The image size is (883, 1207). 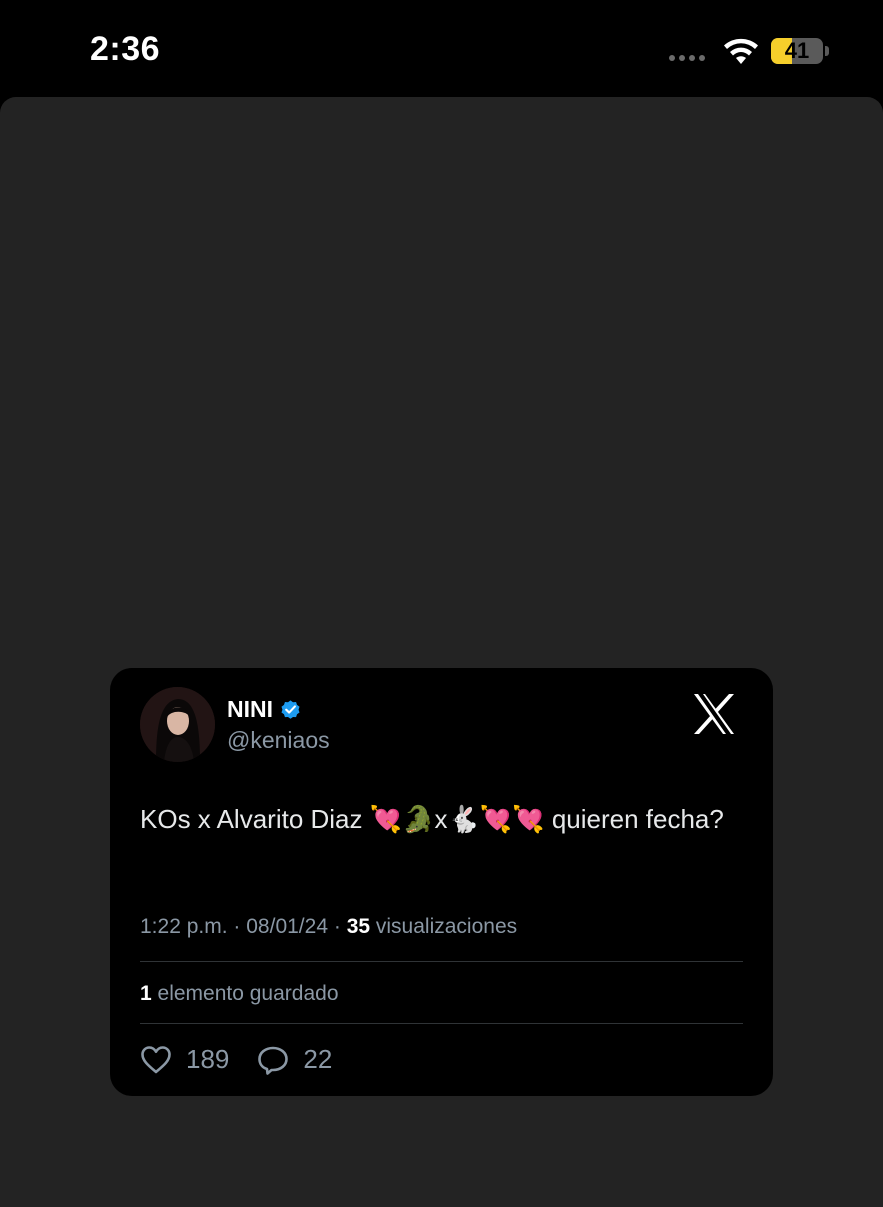 I want to click on heart-icon, so click(x=156, y=1059).